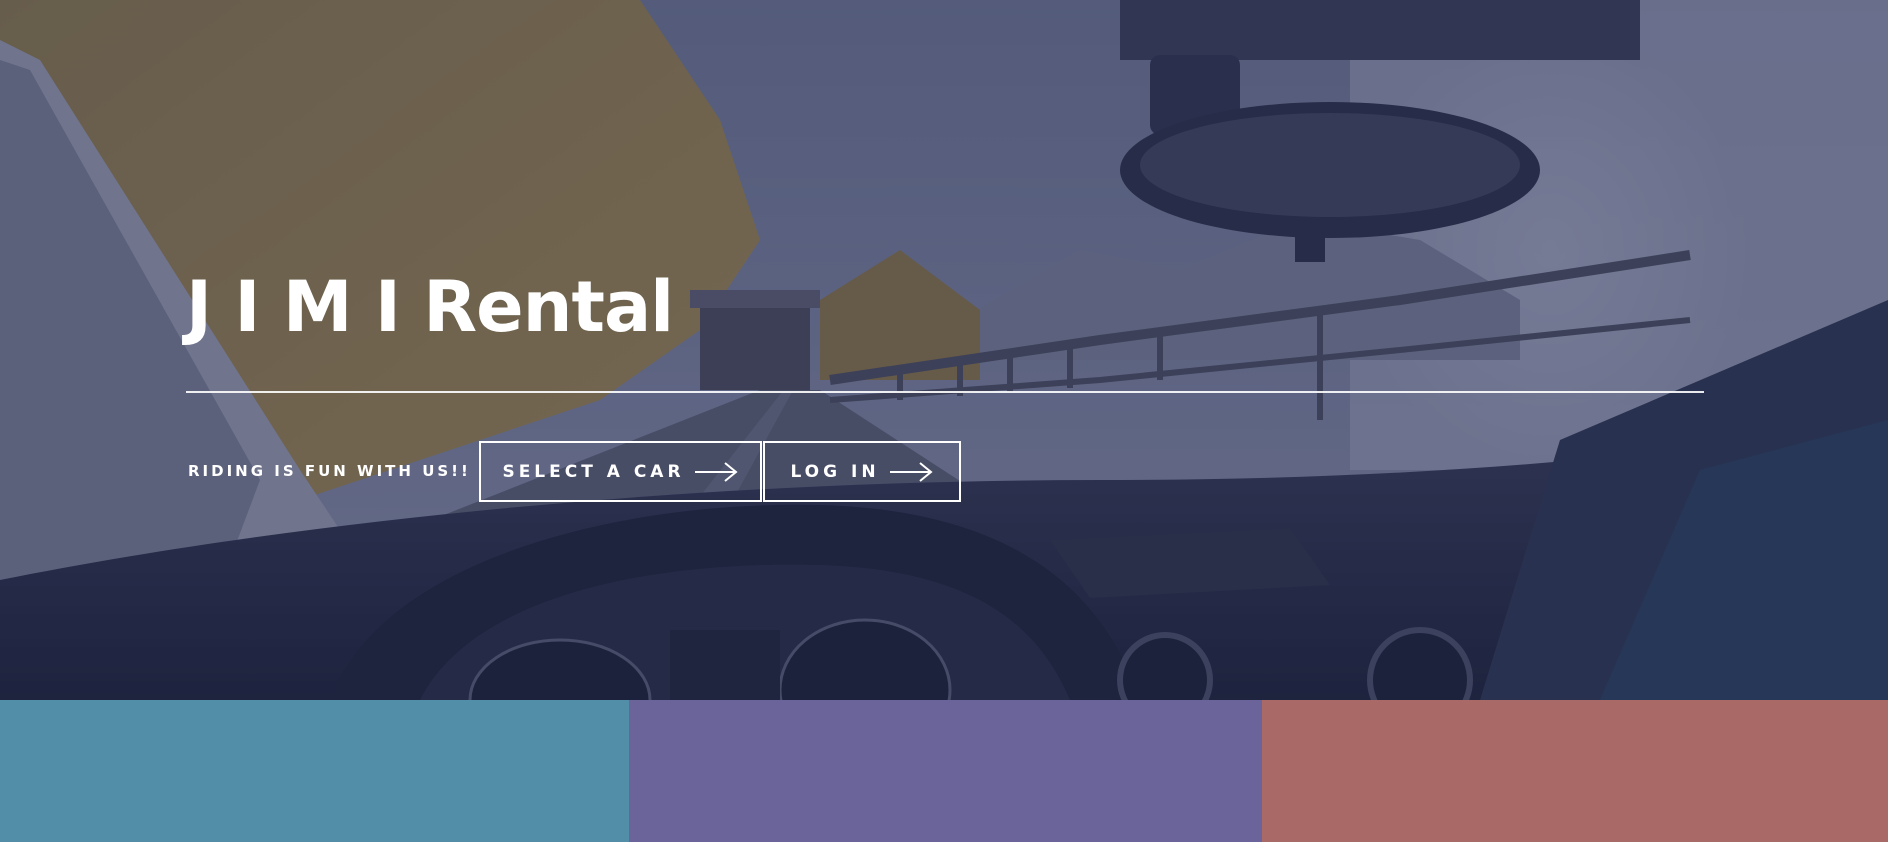  I want to click on hero-tagline: RIDING IS FUN WITH US!!, so click(329, 471).